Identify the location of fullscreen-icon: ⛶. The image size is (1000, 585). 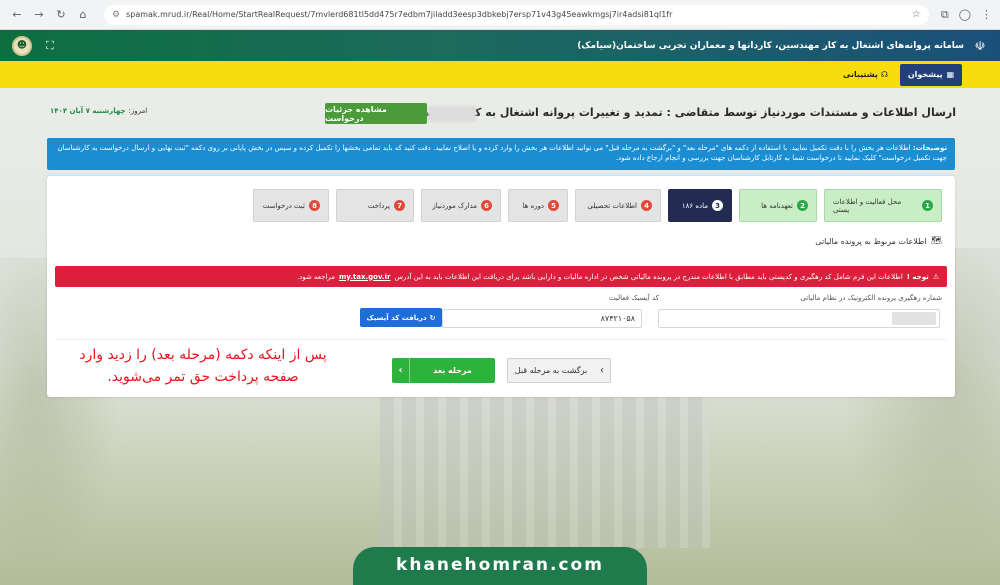
(50, 46).